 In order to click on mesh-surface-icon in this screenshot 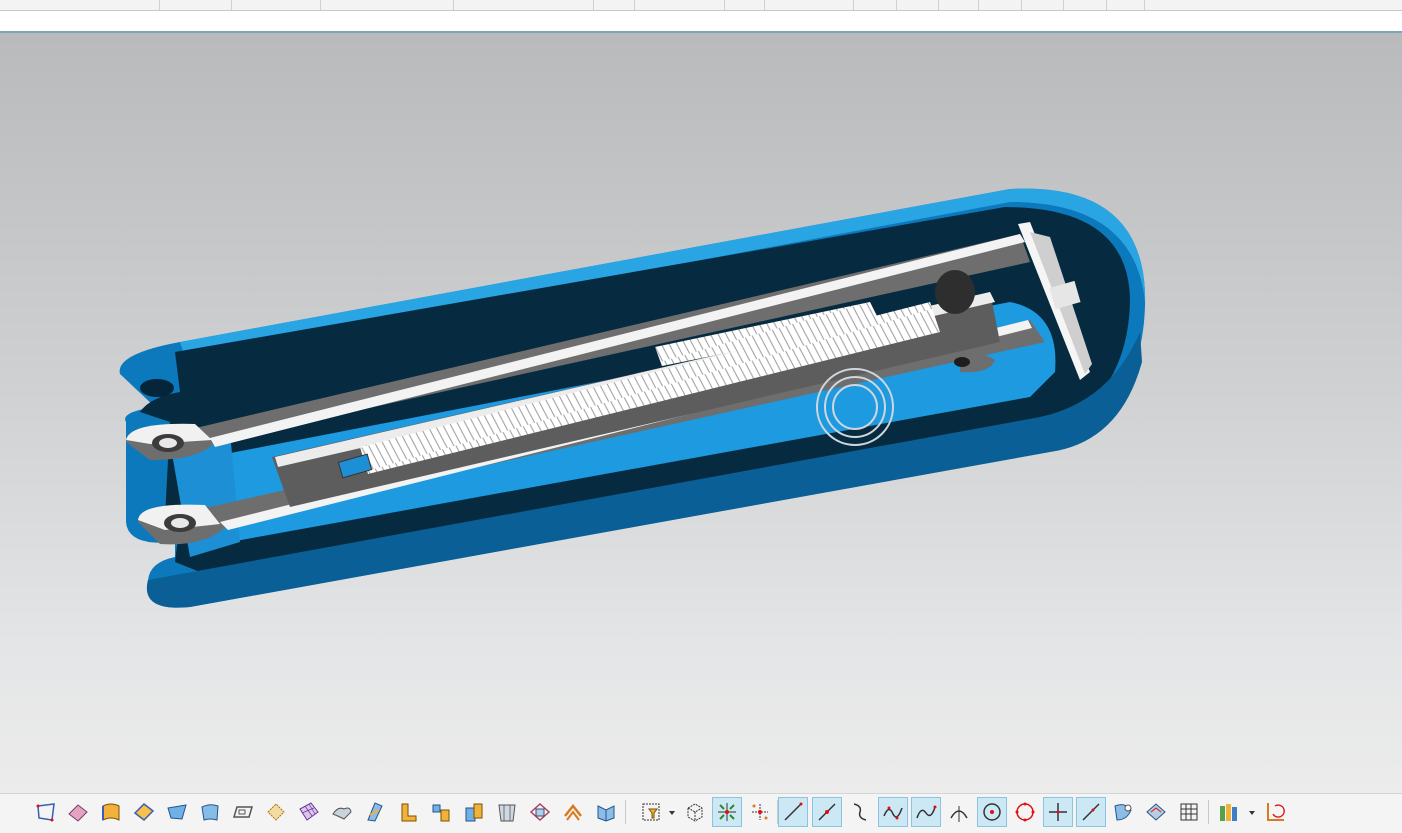, I will do `click(309, 812)`.